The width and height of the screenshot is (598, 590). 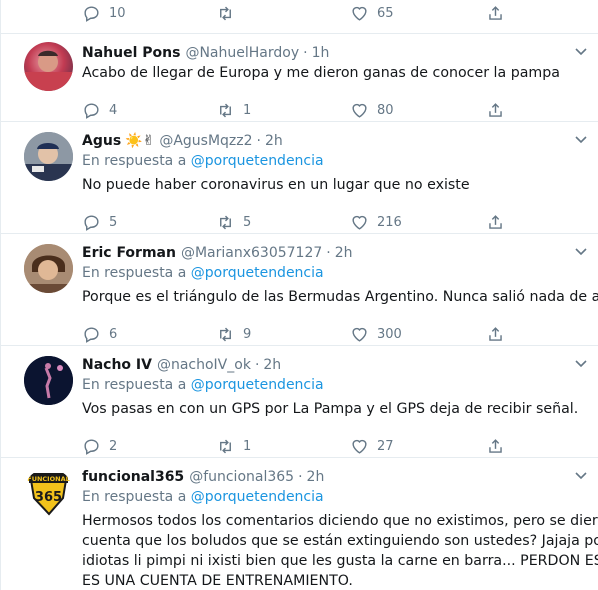 I want to click on action-bar: 6 9 300, so click(x=297, y=334).